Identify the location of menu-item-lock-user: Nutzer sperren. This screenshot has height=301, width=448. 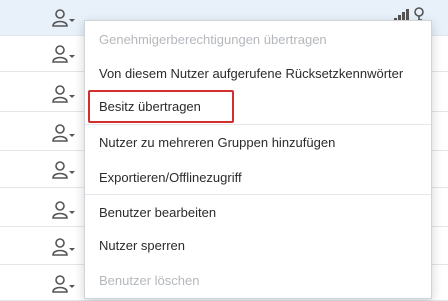
(258, 245).